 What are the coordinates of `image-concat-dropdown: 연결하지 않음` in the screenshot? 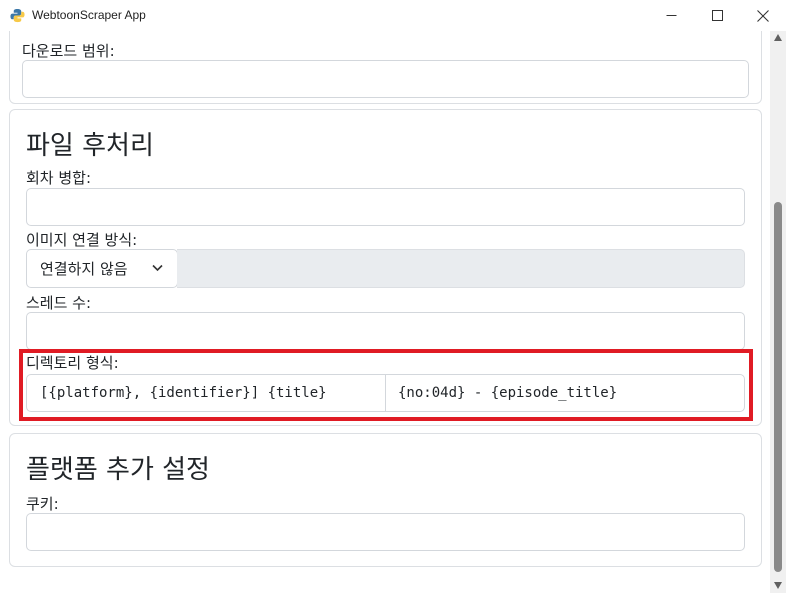 It's located at (102, 268).